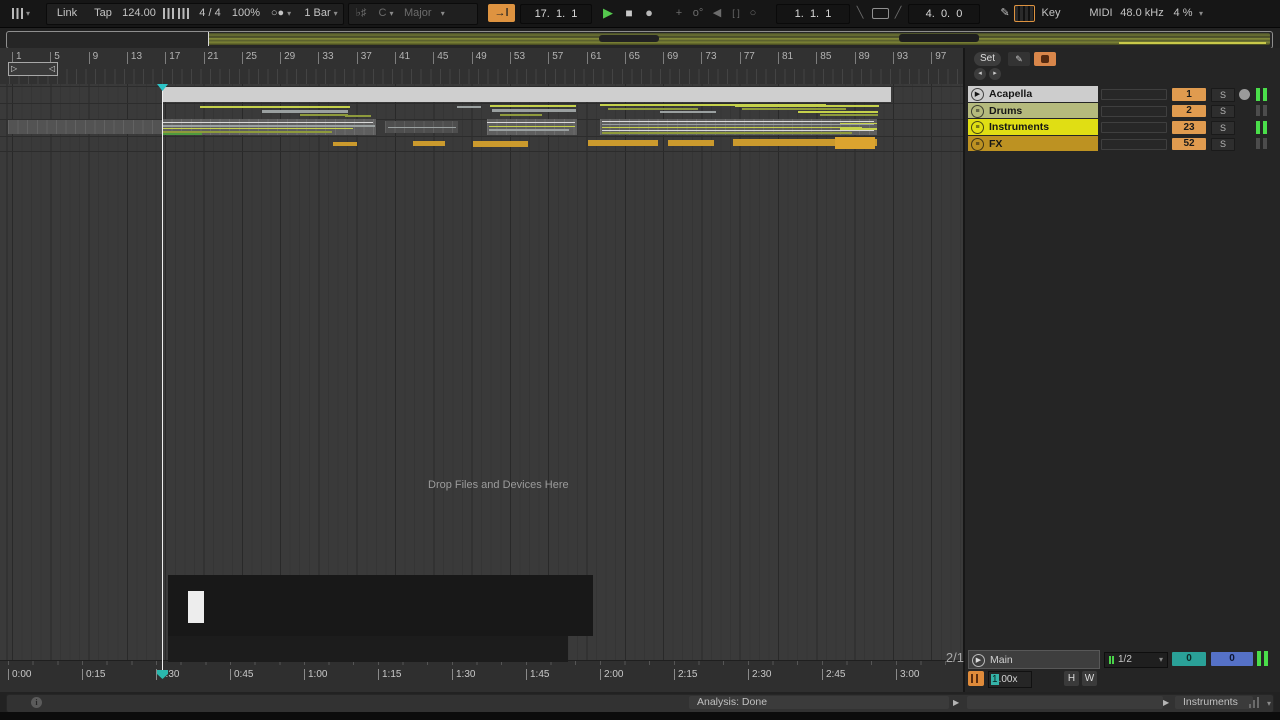 The image size is (1280, 720). What do you see at coordinates (1256, 702) in the screenshot?
I see `levels-icon` at bounding box center [1256, 702].